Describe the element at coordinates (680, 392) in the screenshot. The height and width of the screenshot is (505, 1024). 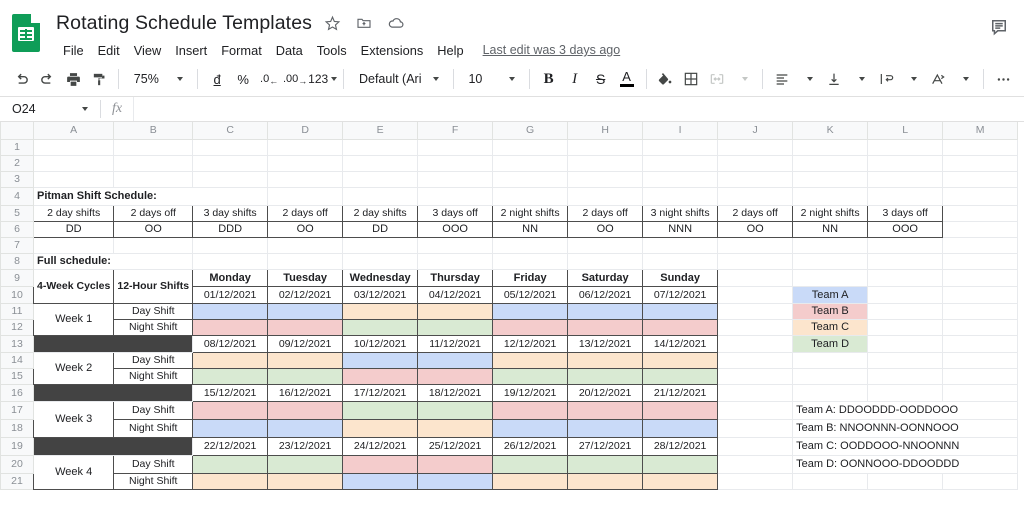
I see `date-cell: 21/12/2021` at that location.